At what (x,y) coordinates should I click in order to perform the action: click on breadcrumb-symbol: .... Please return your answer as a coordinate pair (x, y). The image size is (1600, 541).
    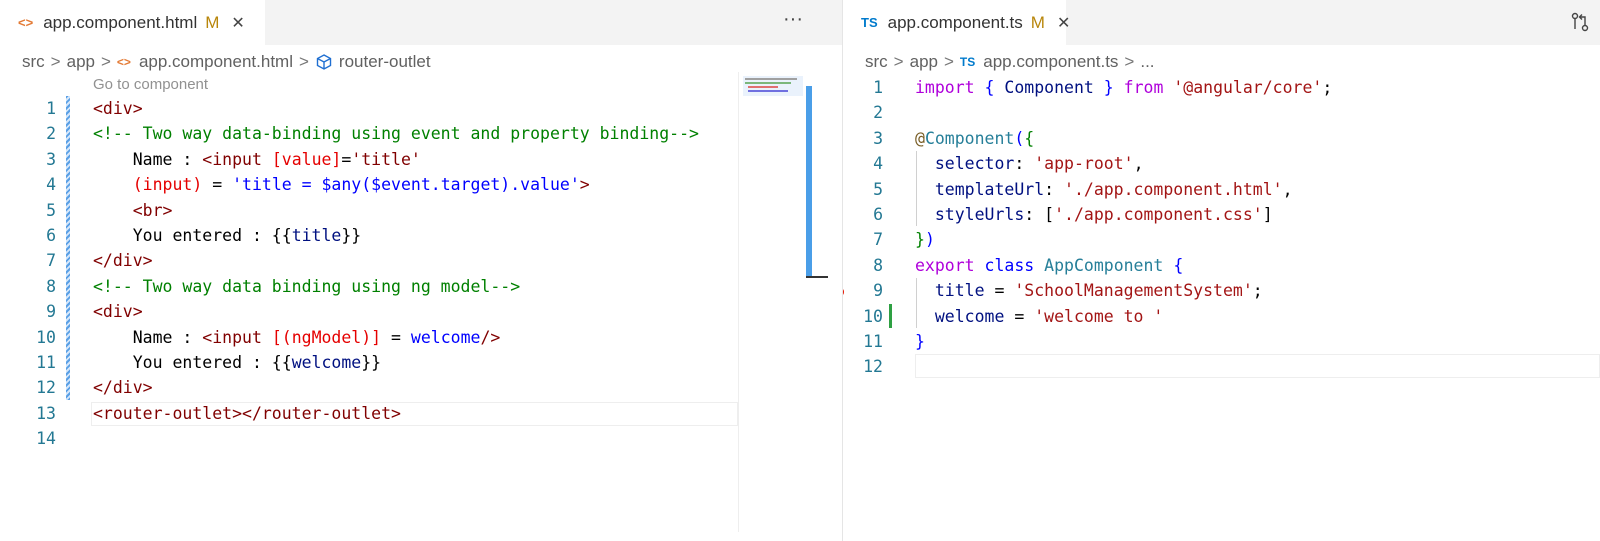
    Looking at the image, I should click on (1147, 62).